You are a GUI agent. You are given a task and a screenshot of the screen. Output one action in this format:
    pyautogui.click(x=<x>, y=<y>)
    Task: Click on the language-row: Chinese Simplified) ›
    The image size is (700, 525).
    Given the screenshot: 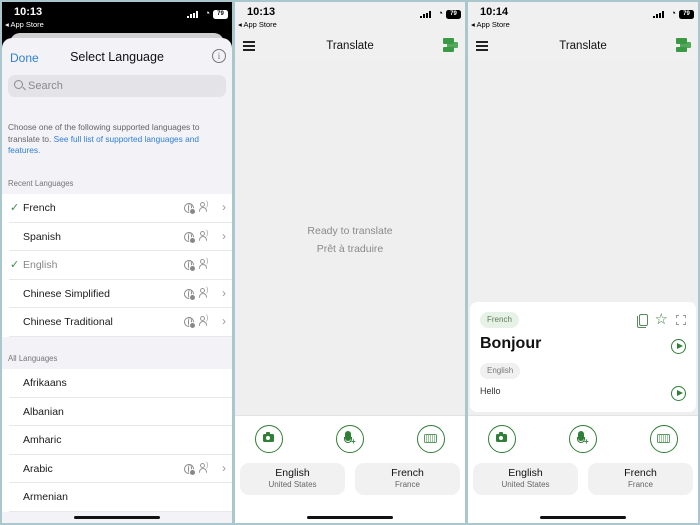 What is the action you would take?
    pyautogui.click(x=117, y=294)
    